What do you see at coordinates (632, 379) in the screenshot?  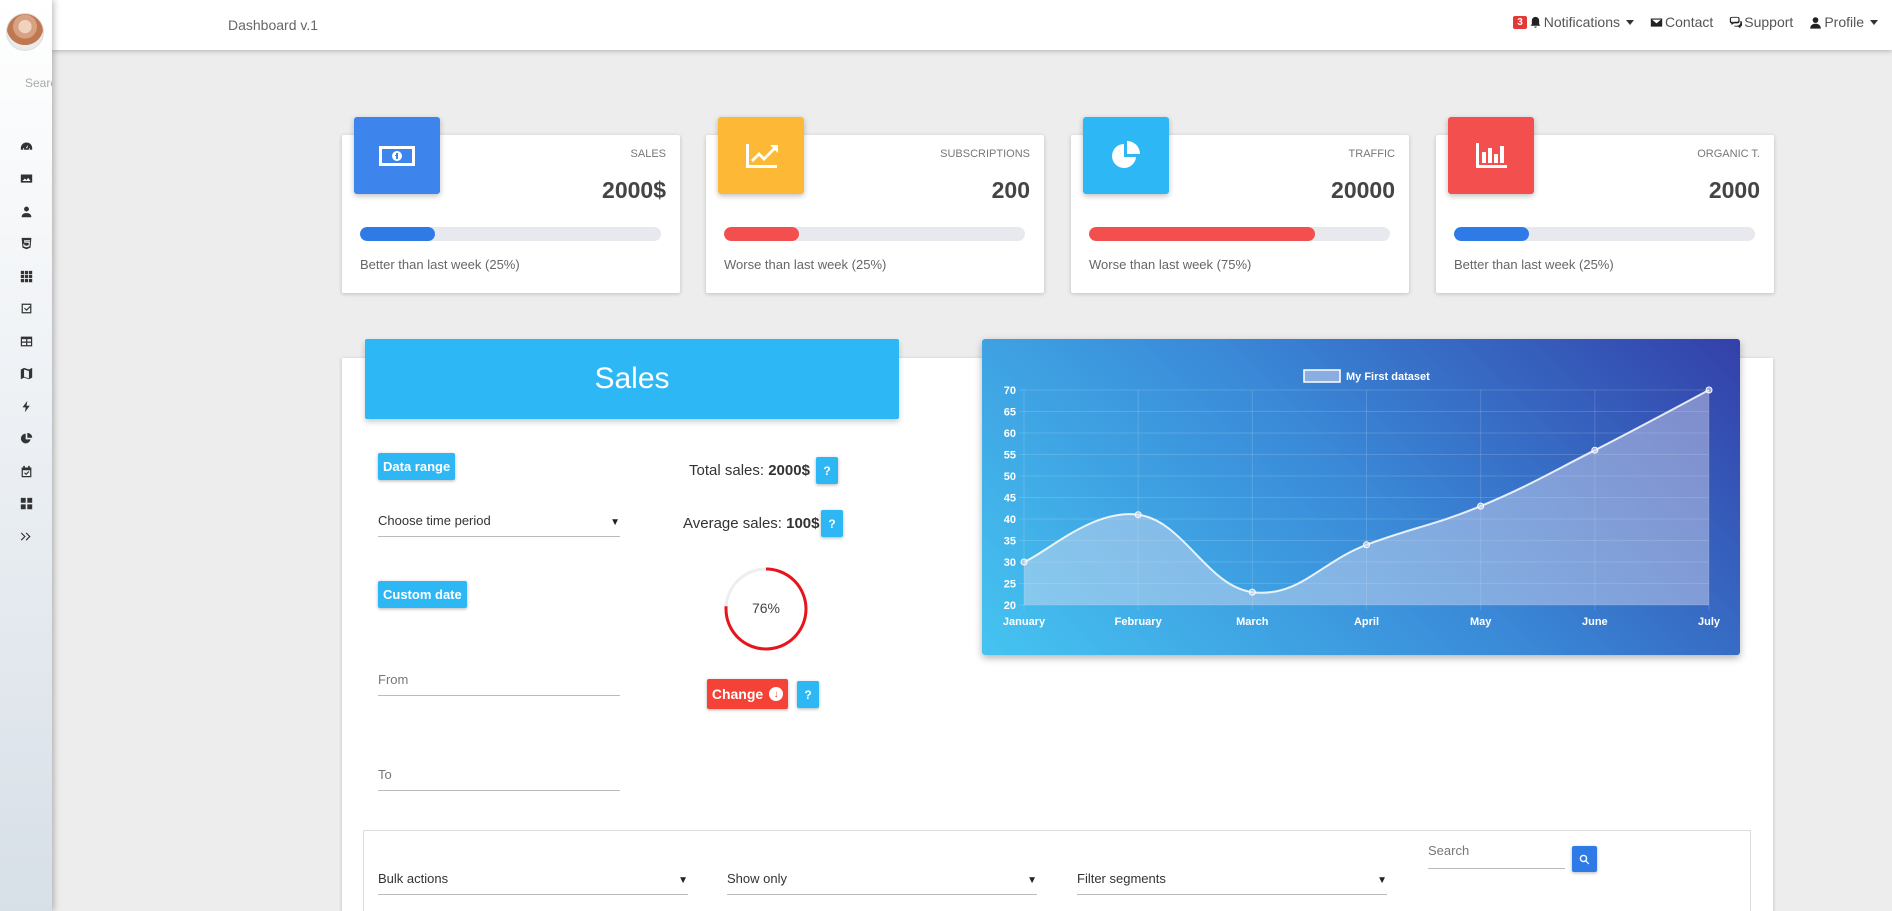 I see `sales-title: Sales` at bounding box center [632, 379].